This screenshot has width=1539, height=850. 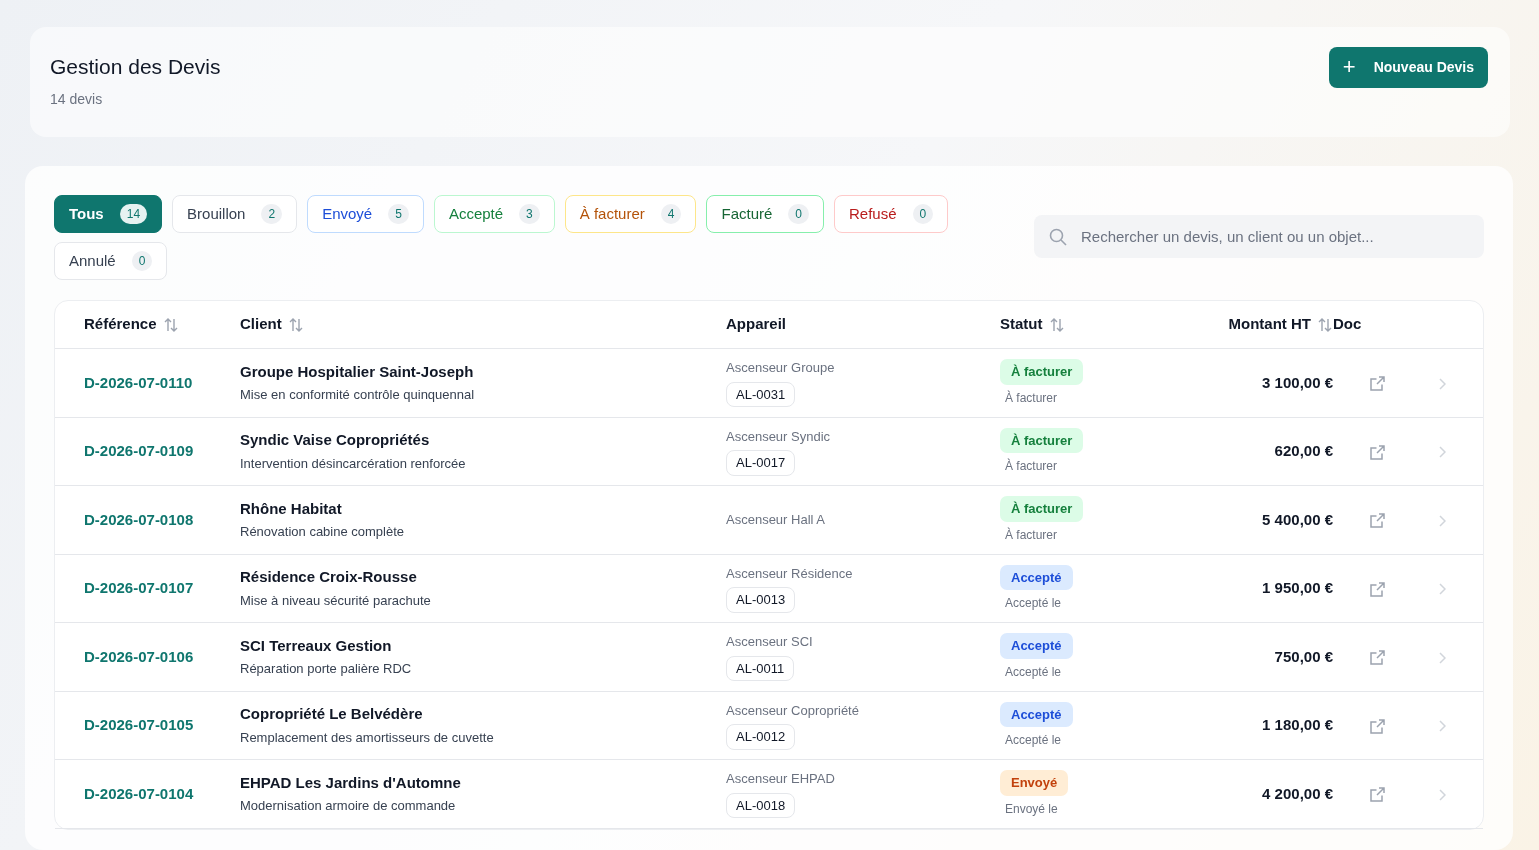 I want to click on quote-reference-link: D-2026-07-0108, so click(x=139, y=519).